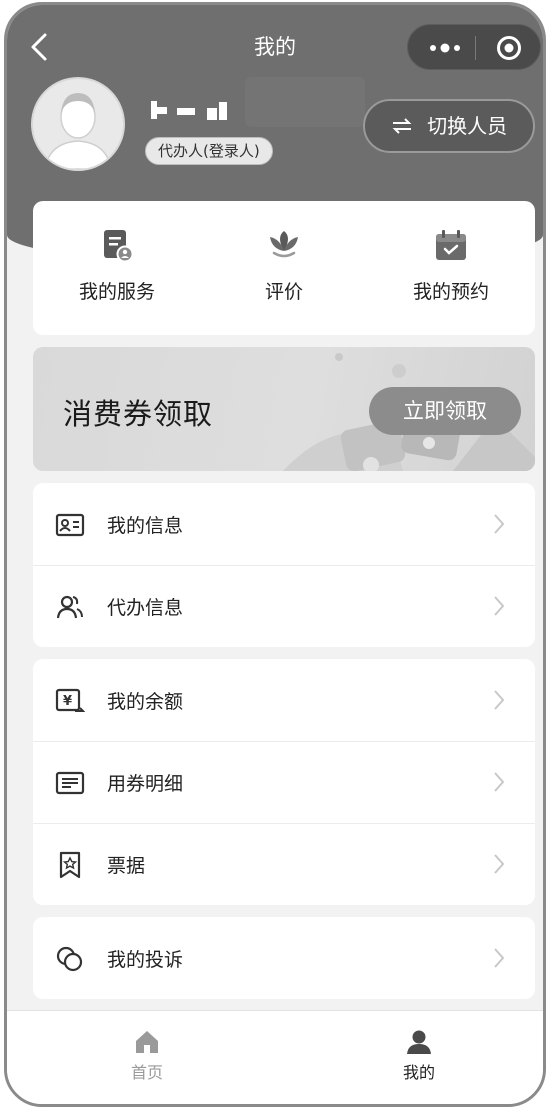  I want to click on id-card-icon, so click(70, 525).